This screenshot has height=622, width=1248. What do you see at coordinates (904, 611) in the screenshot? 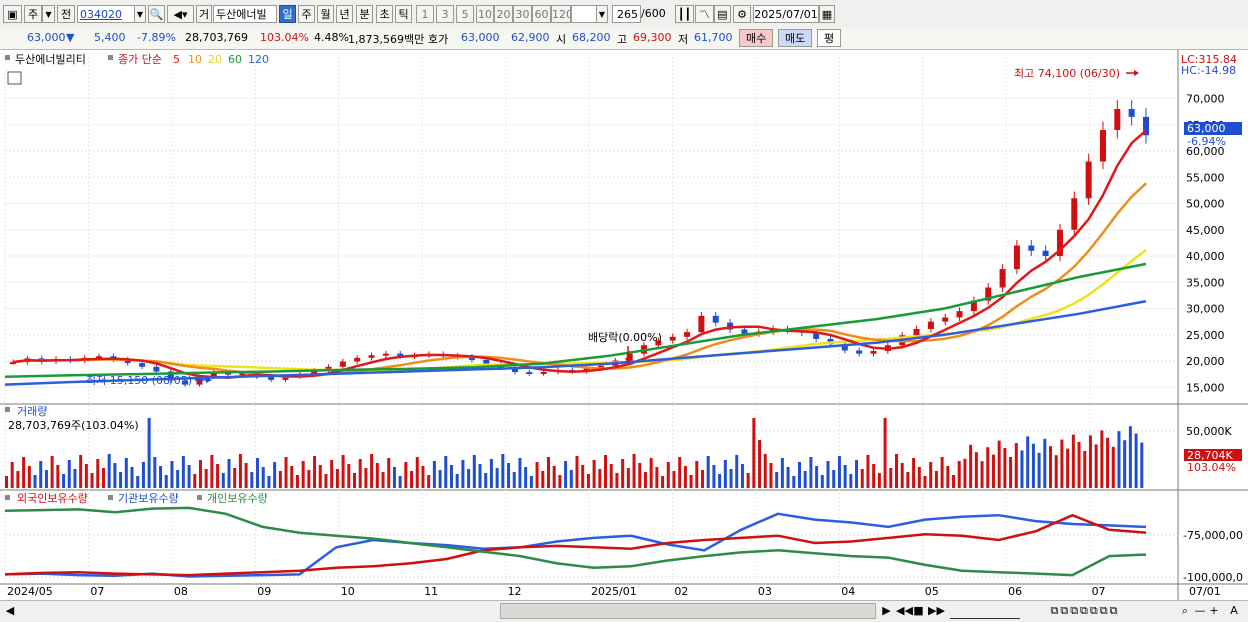
I see `rewind-icon: ◀◀` at bounding box center [904, 611].